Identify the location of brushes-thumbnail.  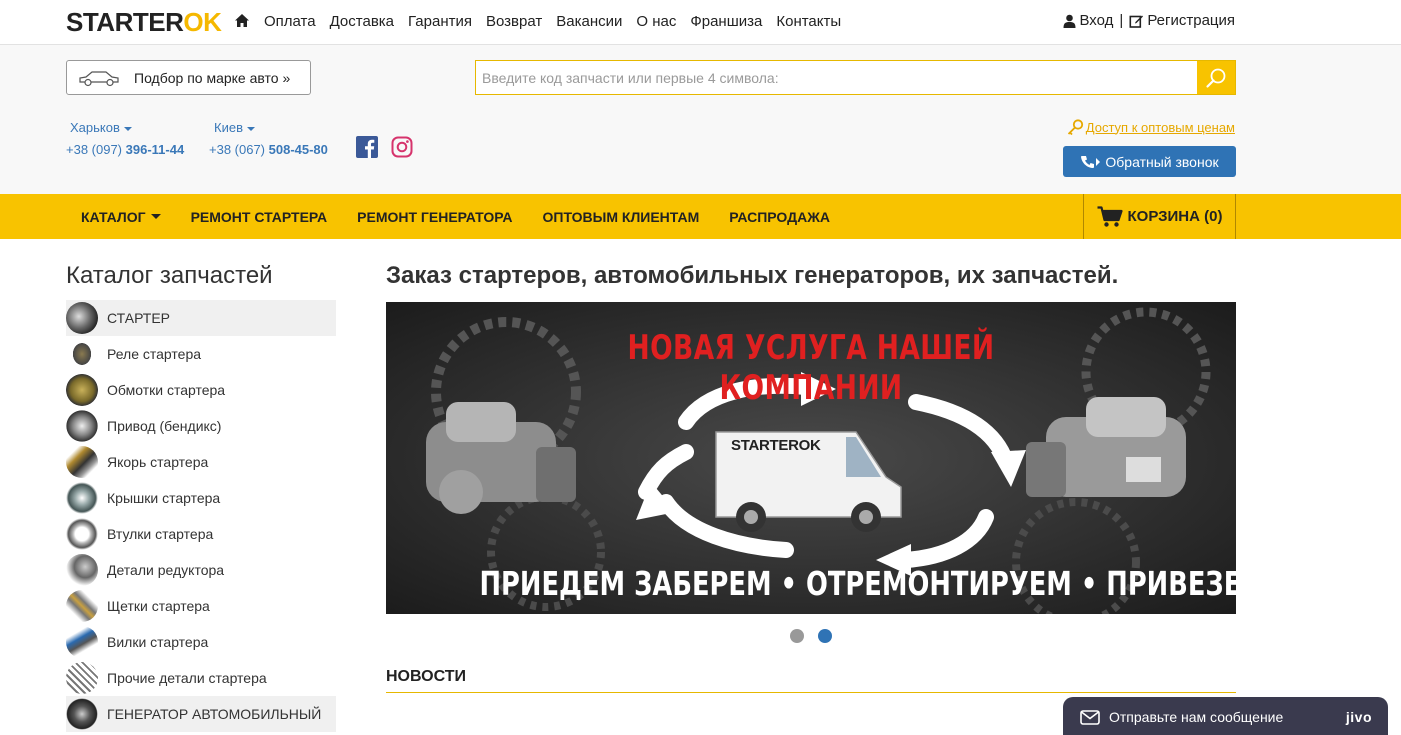
(82, 606).